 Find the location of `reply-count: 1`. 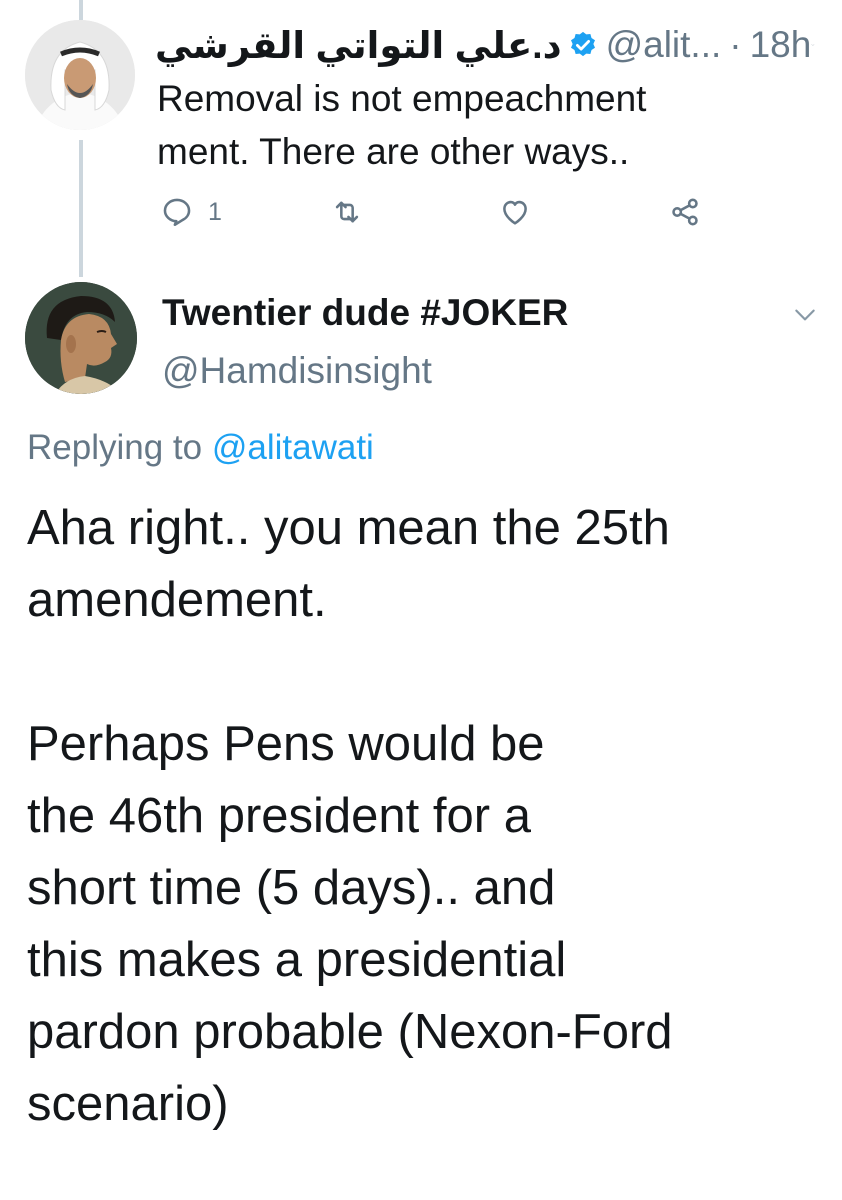

reply-count: 1 is located at coordinates (215, 211).